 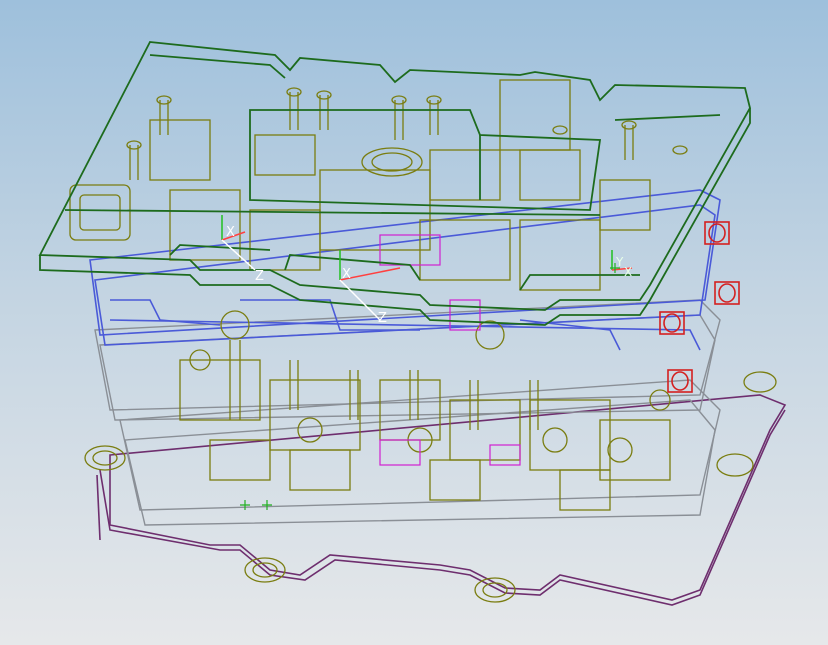 I want to click on triad-c-y-label: Y, so click(x=619, y=262).